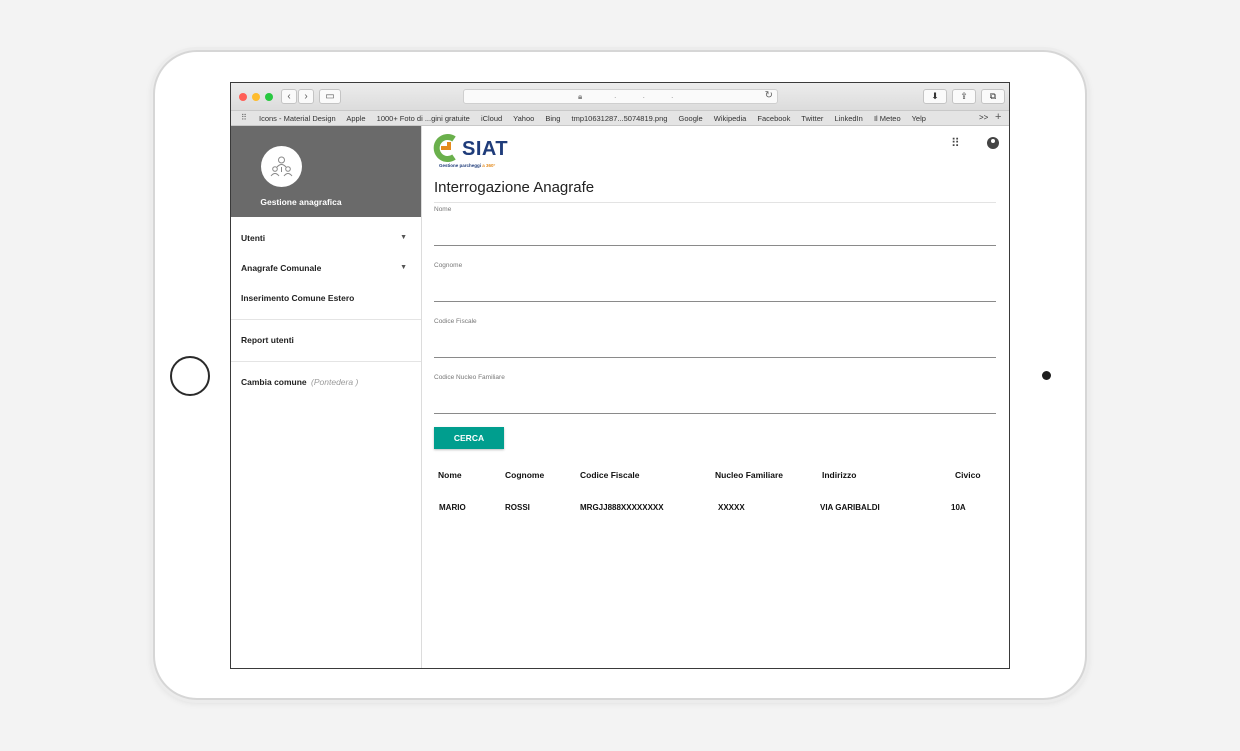  I want to click on table-cell: ROSSI, so click(517, 507).